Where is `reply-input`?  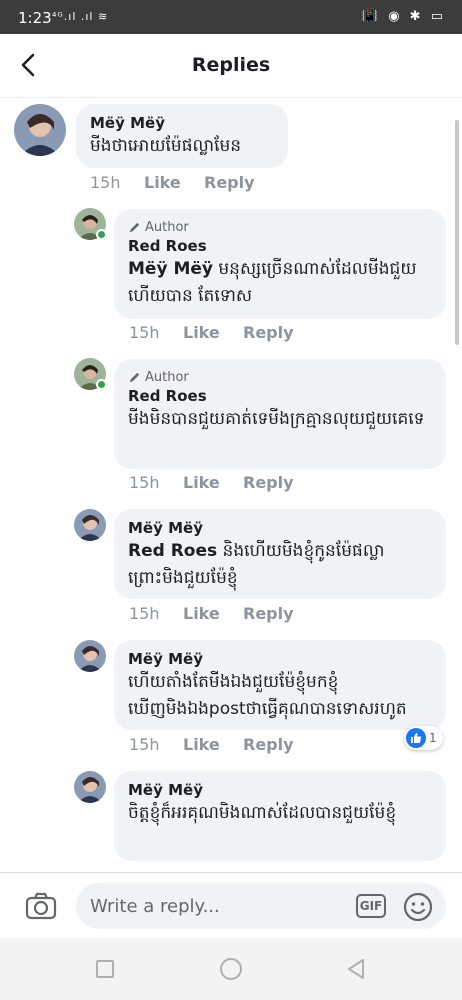 reply-input is located at coordinates (261, 906).